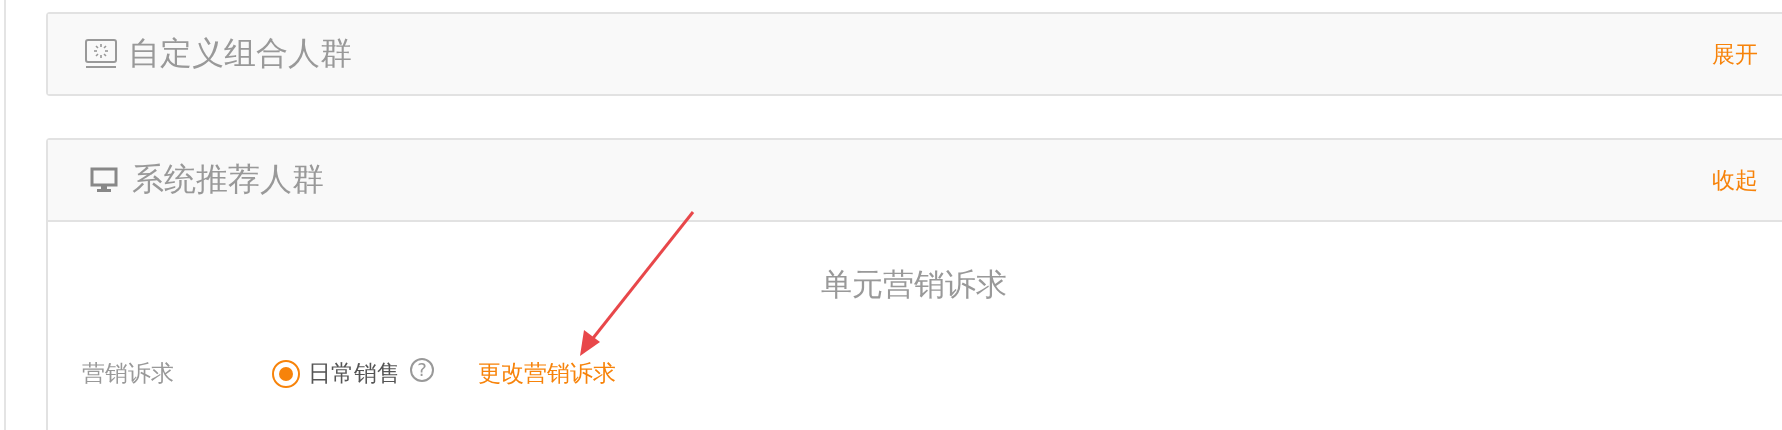  Describe the element at coordinates (286, 373) in the screenshot. I see `radio-button` at that location.